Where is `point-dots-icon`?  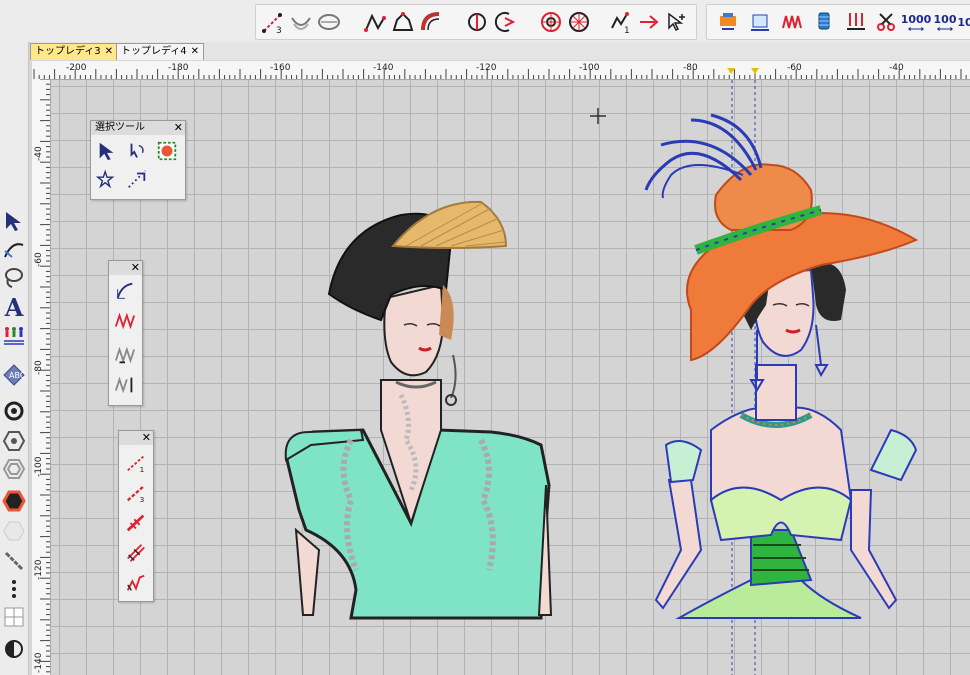
point-dots-icon is located at coordinates (14, 589).